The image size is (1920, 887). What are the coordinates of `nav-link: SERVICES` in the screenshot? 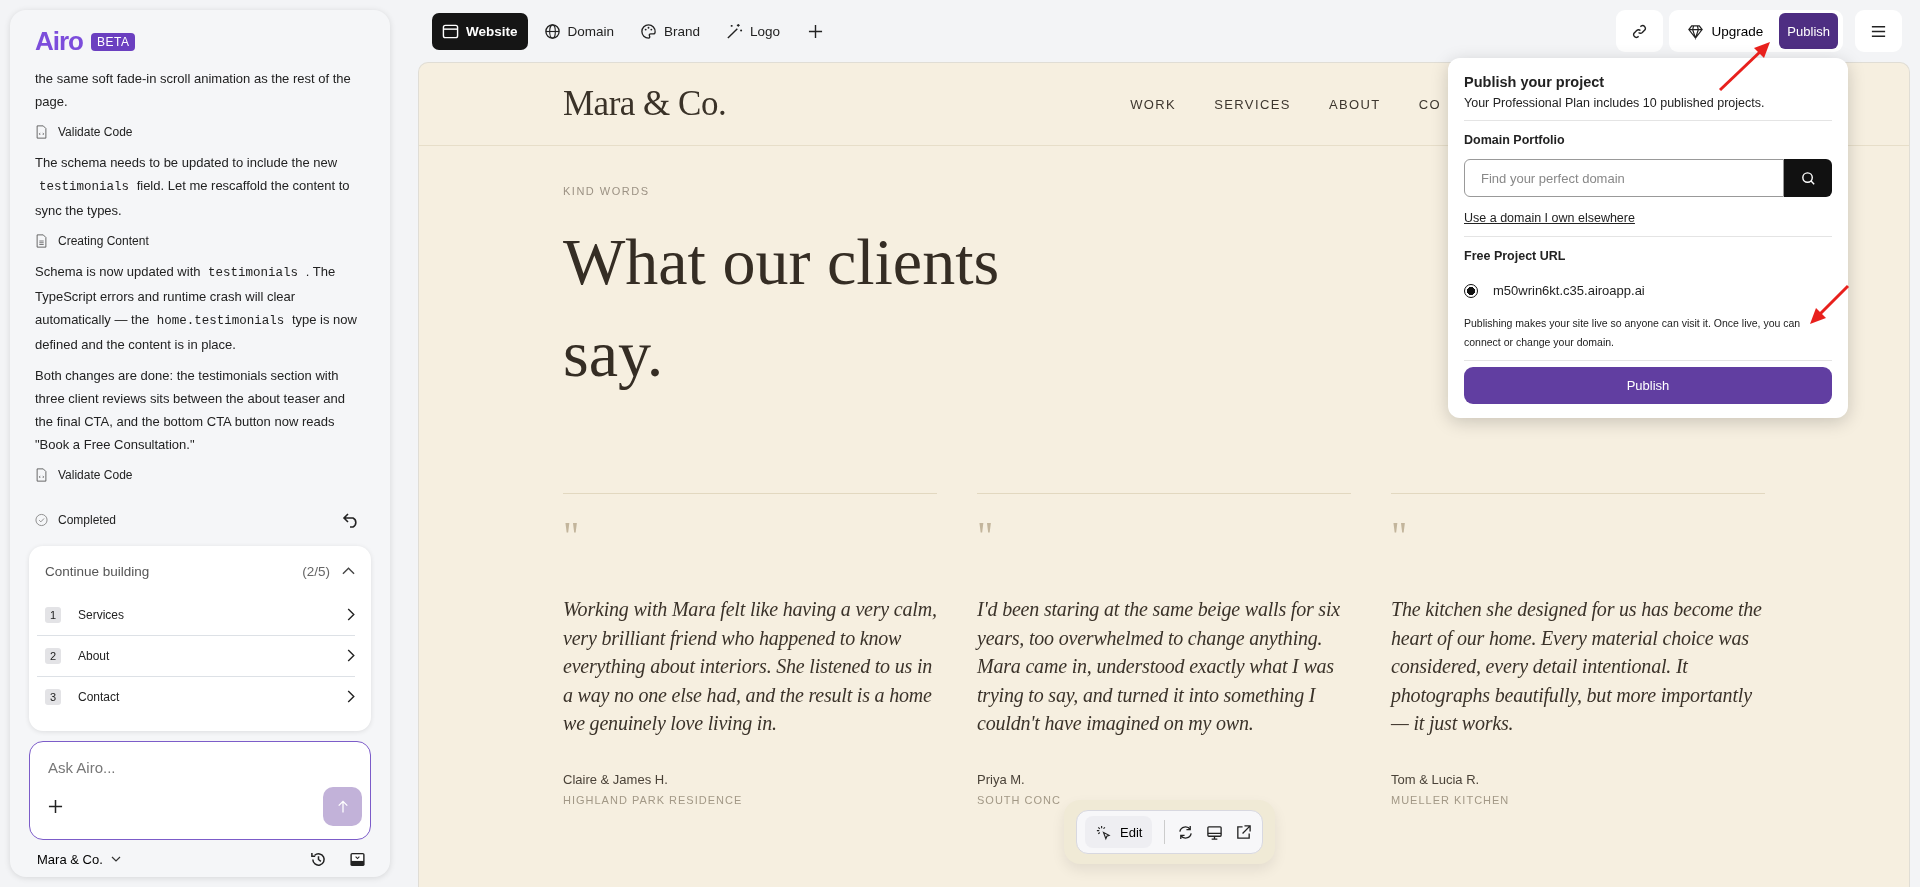 It's located at (1252, 104).